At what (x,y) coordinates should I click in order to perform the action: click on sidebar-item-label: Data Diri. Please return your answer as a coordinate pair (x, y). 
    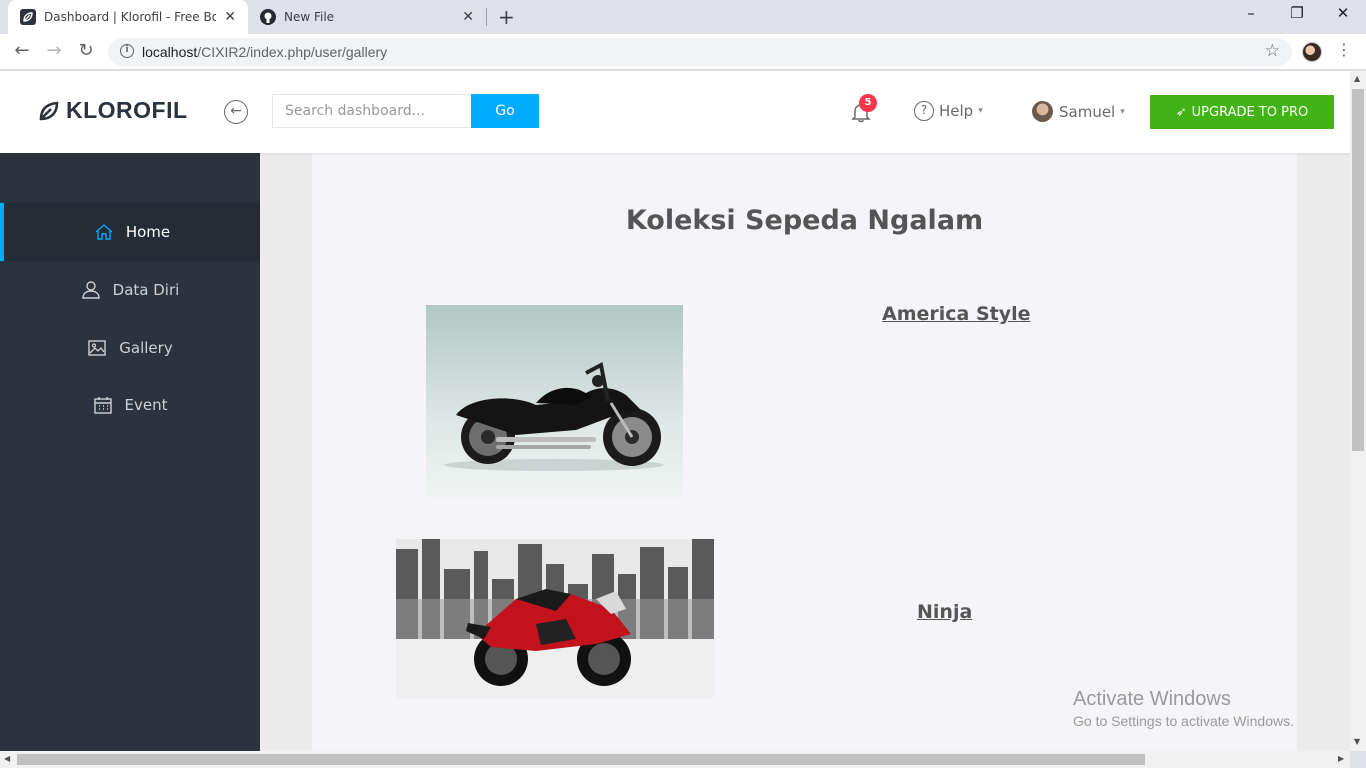
    Looking at the image, I should click on (146, 290).